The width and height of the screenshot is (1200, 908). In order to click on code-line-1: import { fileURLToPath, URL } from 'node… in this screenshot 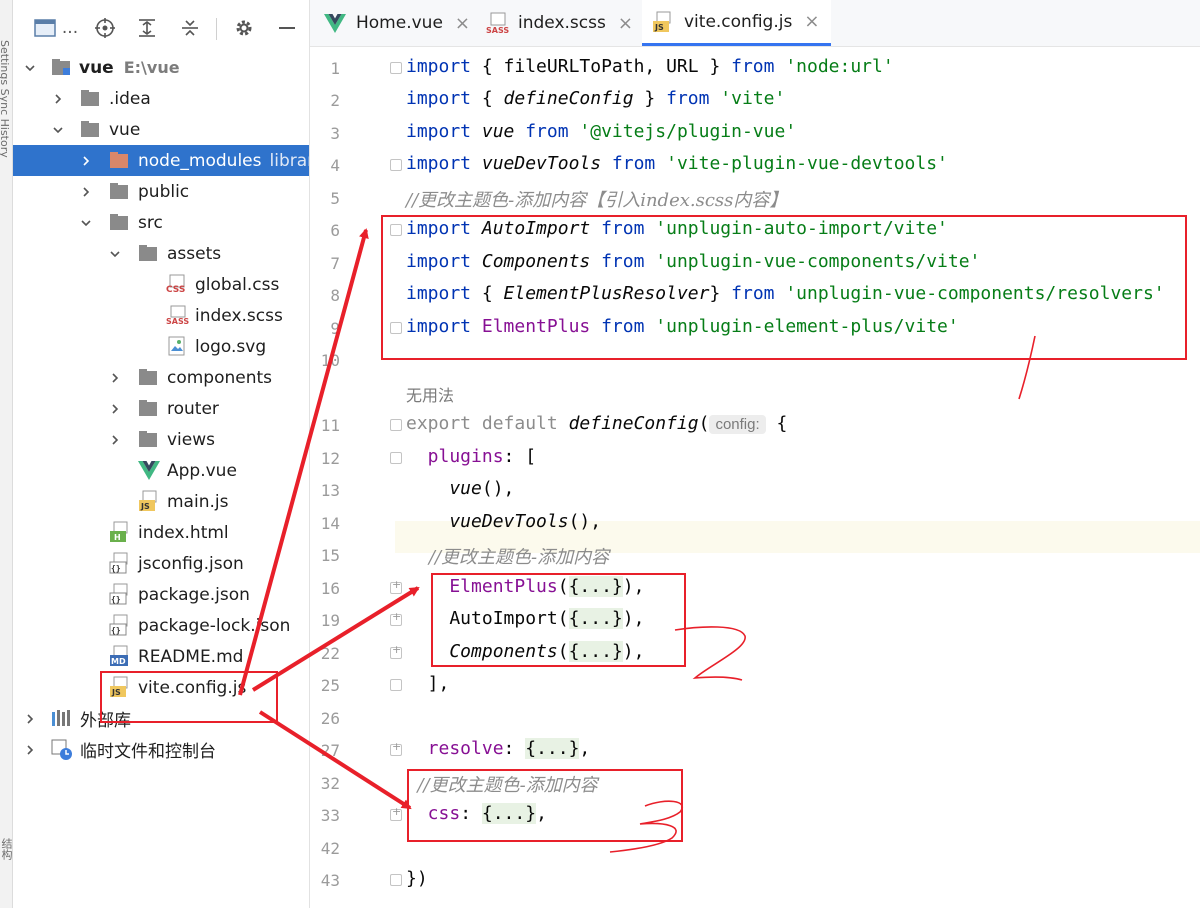, I will do `click(650, 66)`.